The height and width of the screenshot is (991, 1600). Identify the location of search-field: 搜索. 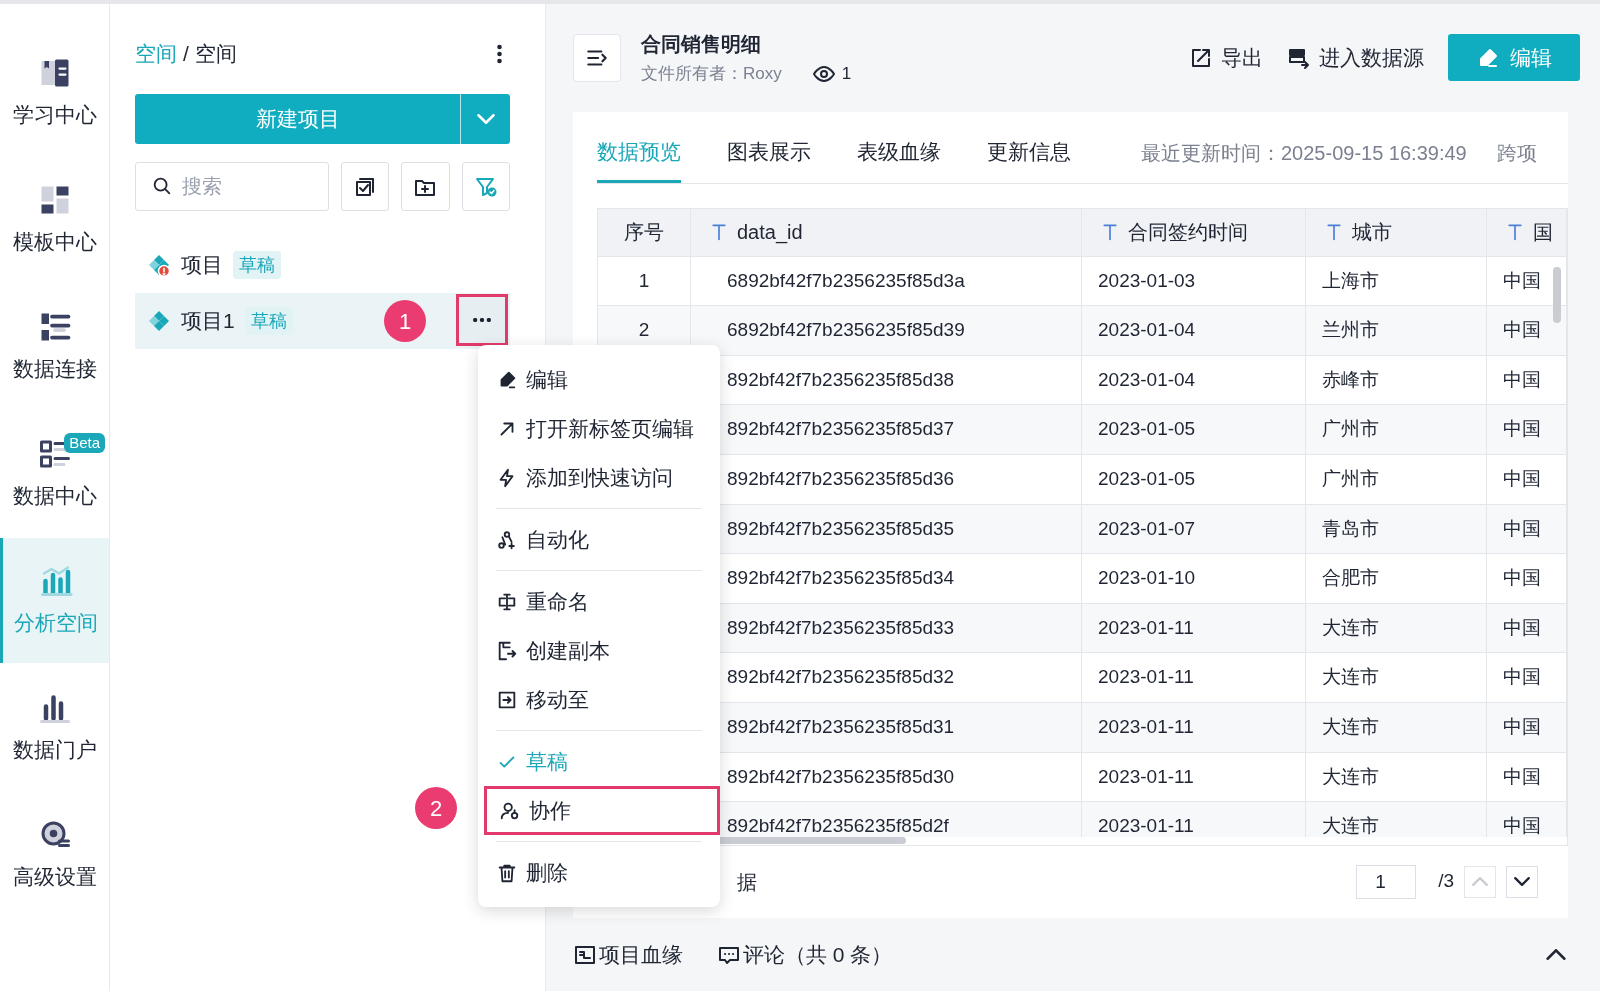
(232, 186).